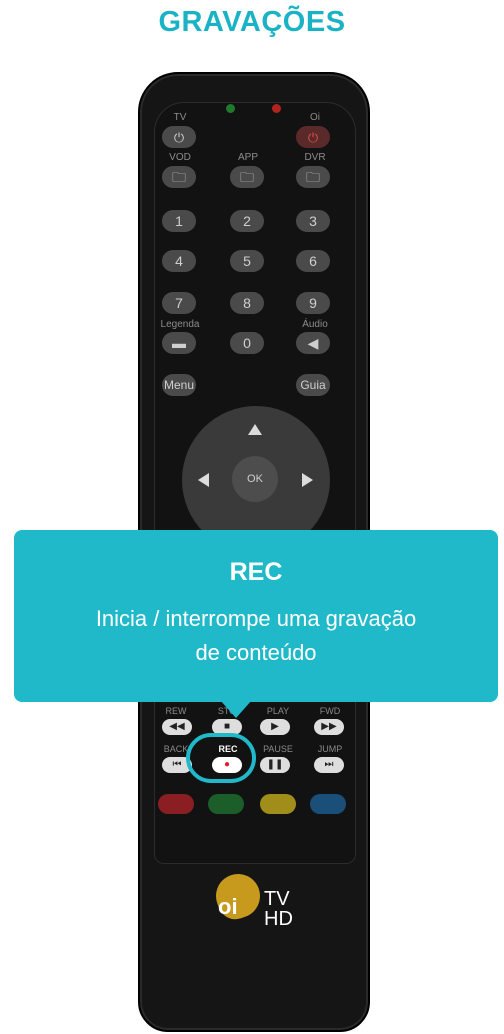 The height and width of the screenshot is (1034, 504). I want to click on logo-hd: HD, so click(278, 919).